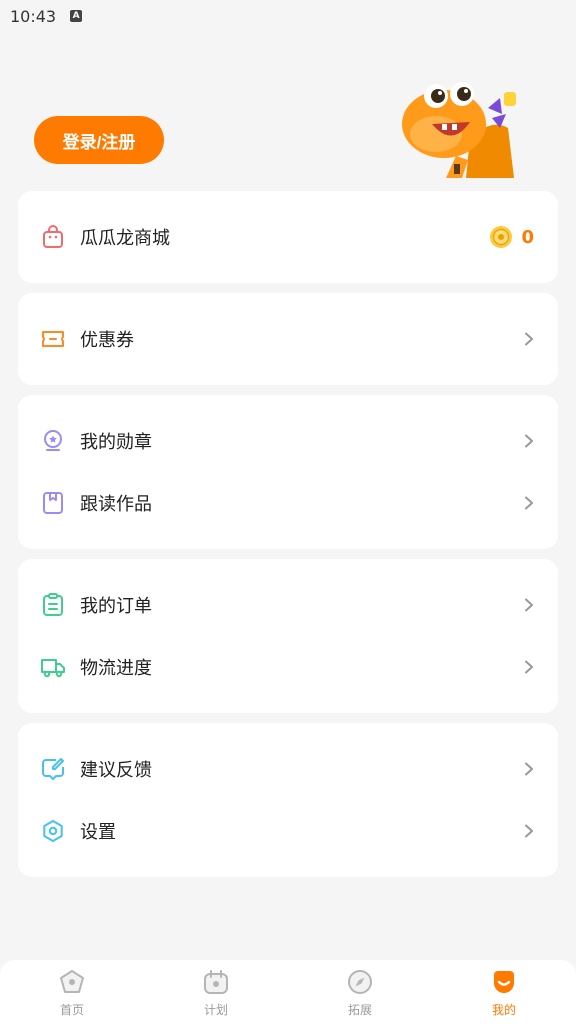  I want to click on coupon-icon, so click(53, 339).